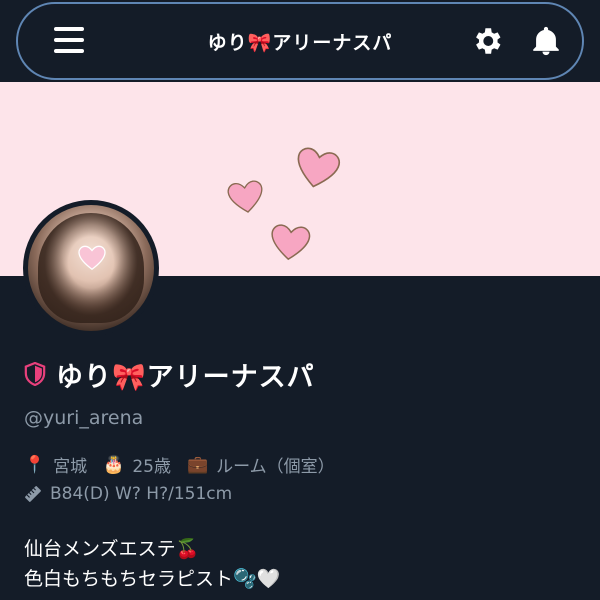 This screenshot has height=600, width=600. What do you see at coordinates (151, 467) in the screenshot?
I see `age-text: 25歳` at bounding box center [151, 467].